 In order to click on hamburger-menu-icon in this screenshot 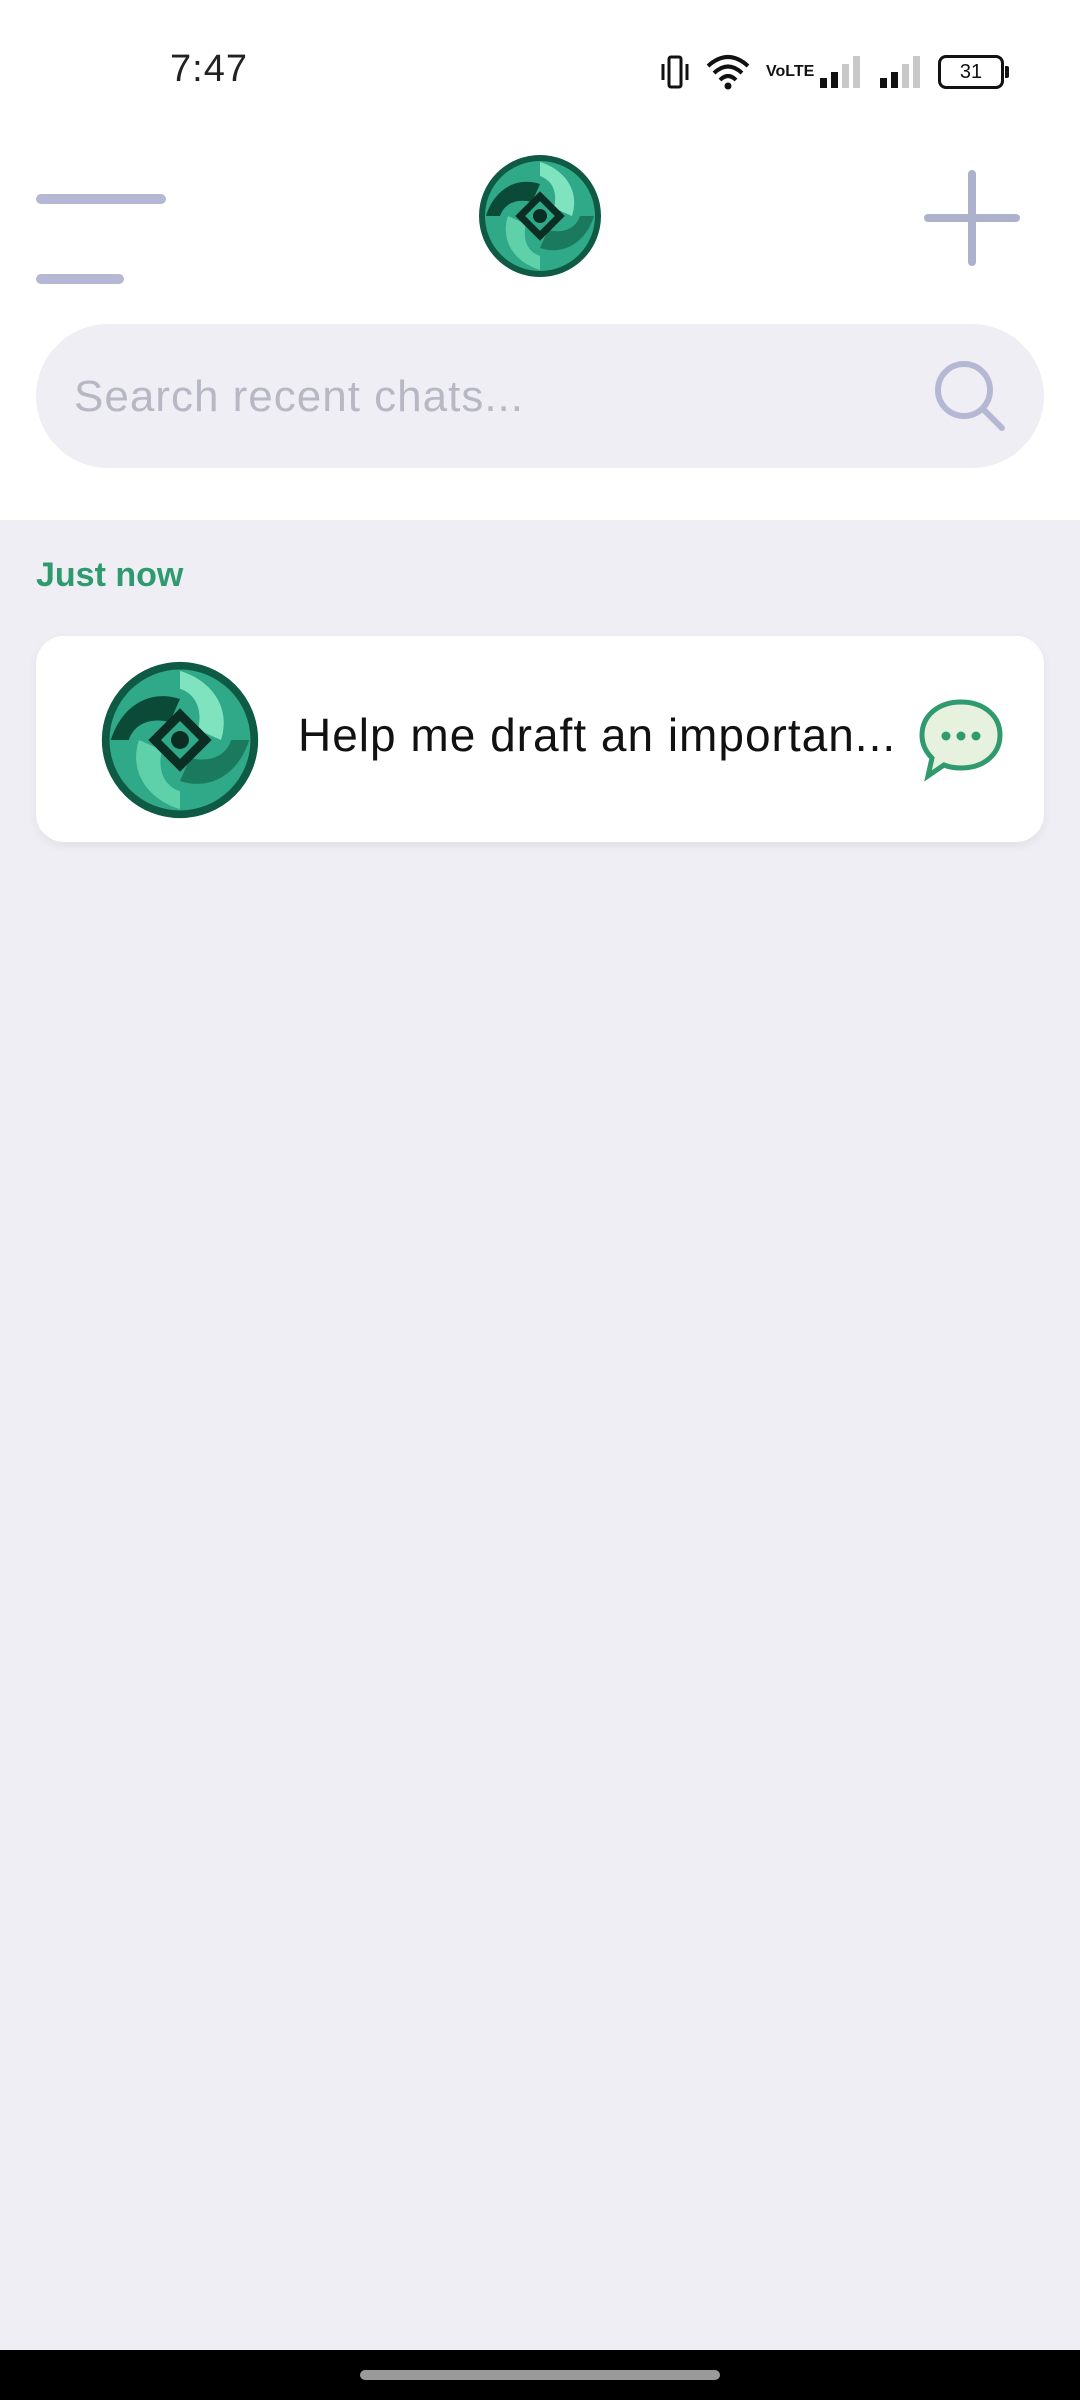, I will do `click(101, 237)`.